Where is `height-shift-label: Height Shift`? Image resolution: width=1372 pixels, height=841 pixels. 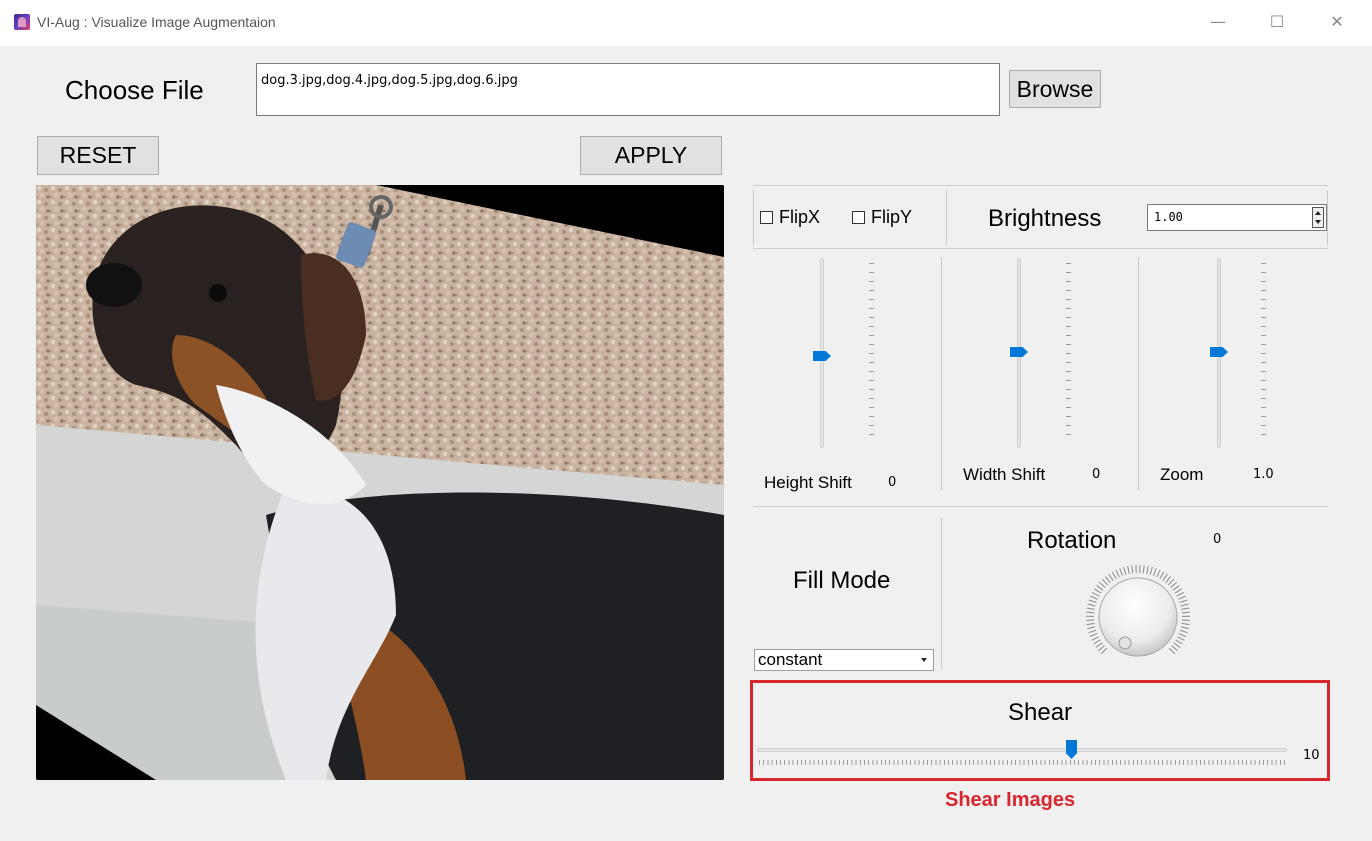 height-shift-label: Height Shift is located at coordinates (808, 482).